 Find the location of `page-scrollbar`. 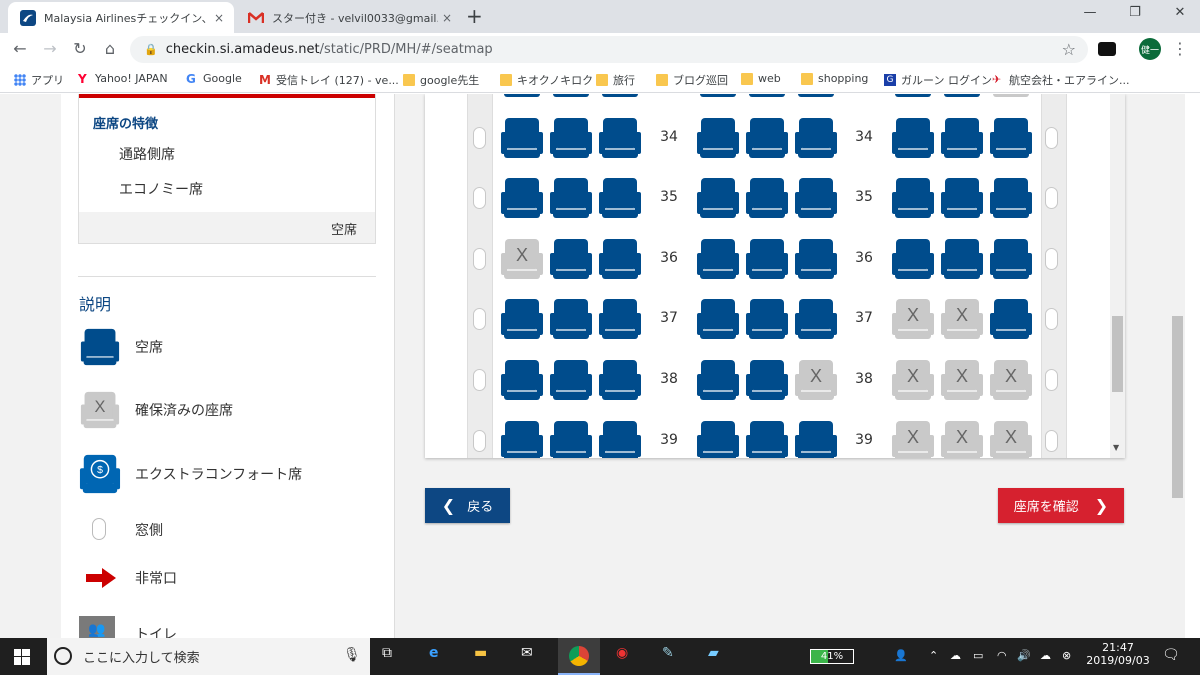

page-scrollbar is located at coordinates (1177, 366).